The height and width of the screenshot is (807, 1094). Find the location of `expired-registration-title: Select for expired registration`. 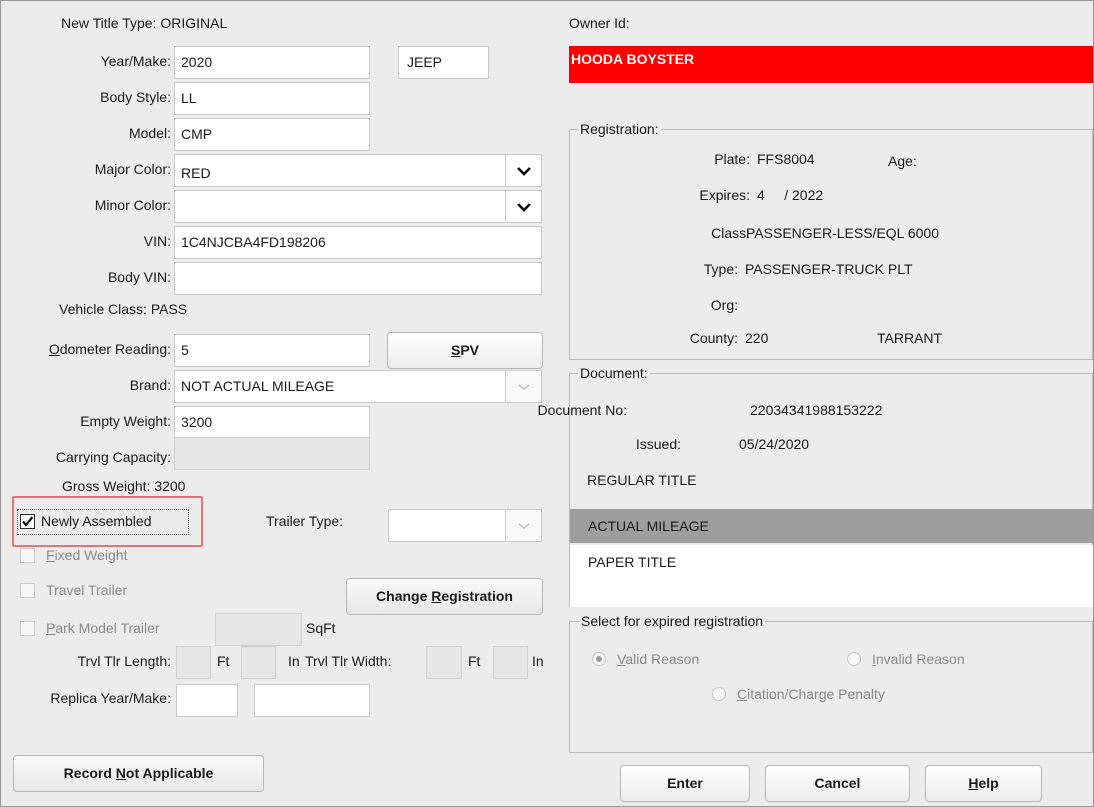

expired-registration-title: Select for expired registration is located at coordinates (672, 621).